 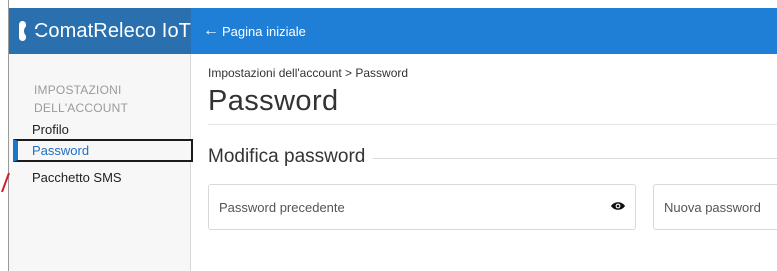 What do you see at coordinates (484, 31) in the screenshot?
I see `top-navbar: ← Pagina iniziale` at bounding box center [484, 31].